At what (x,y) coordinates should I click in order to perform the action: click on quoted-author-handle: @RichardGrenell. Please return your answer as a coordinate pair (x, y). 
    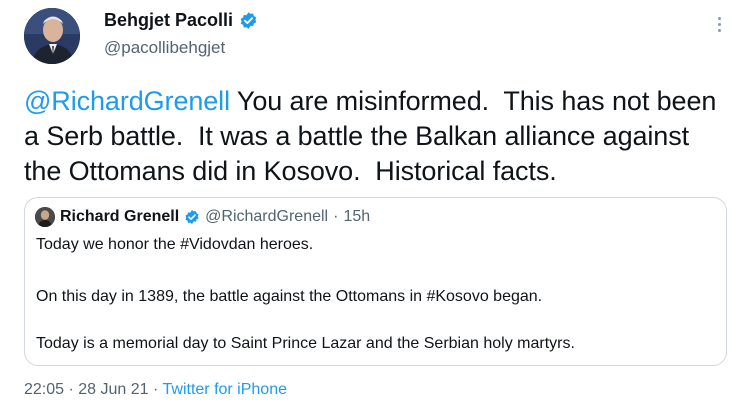
    Looking at the image, I should click on (266, 217).